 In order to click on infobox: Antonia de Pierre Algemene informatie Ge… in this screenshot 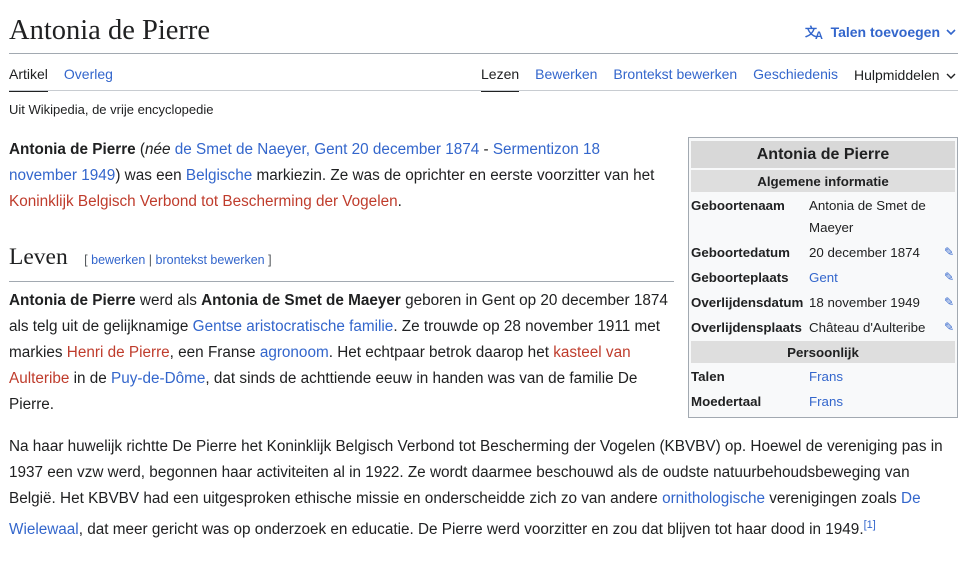, I will do `click(823, 277)`.